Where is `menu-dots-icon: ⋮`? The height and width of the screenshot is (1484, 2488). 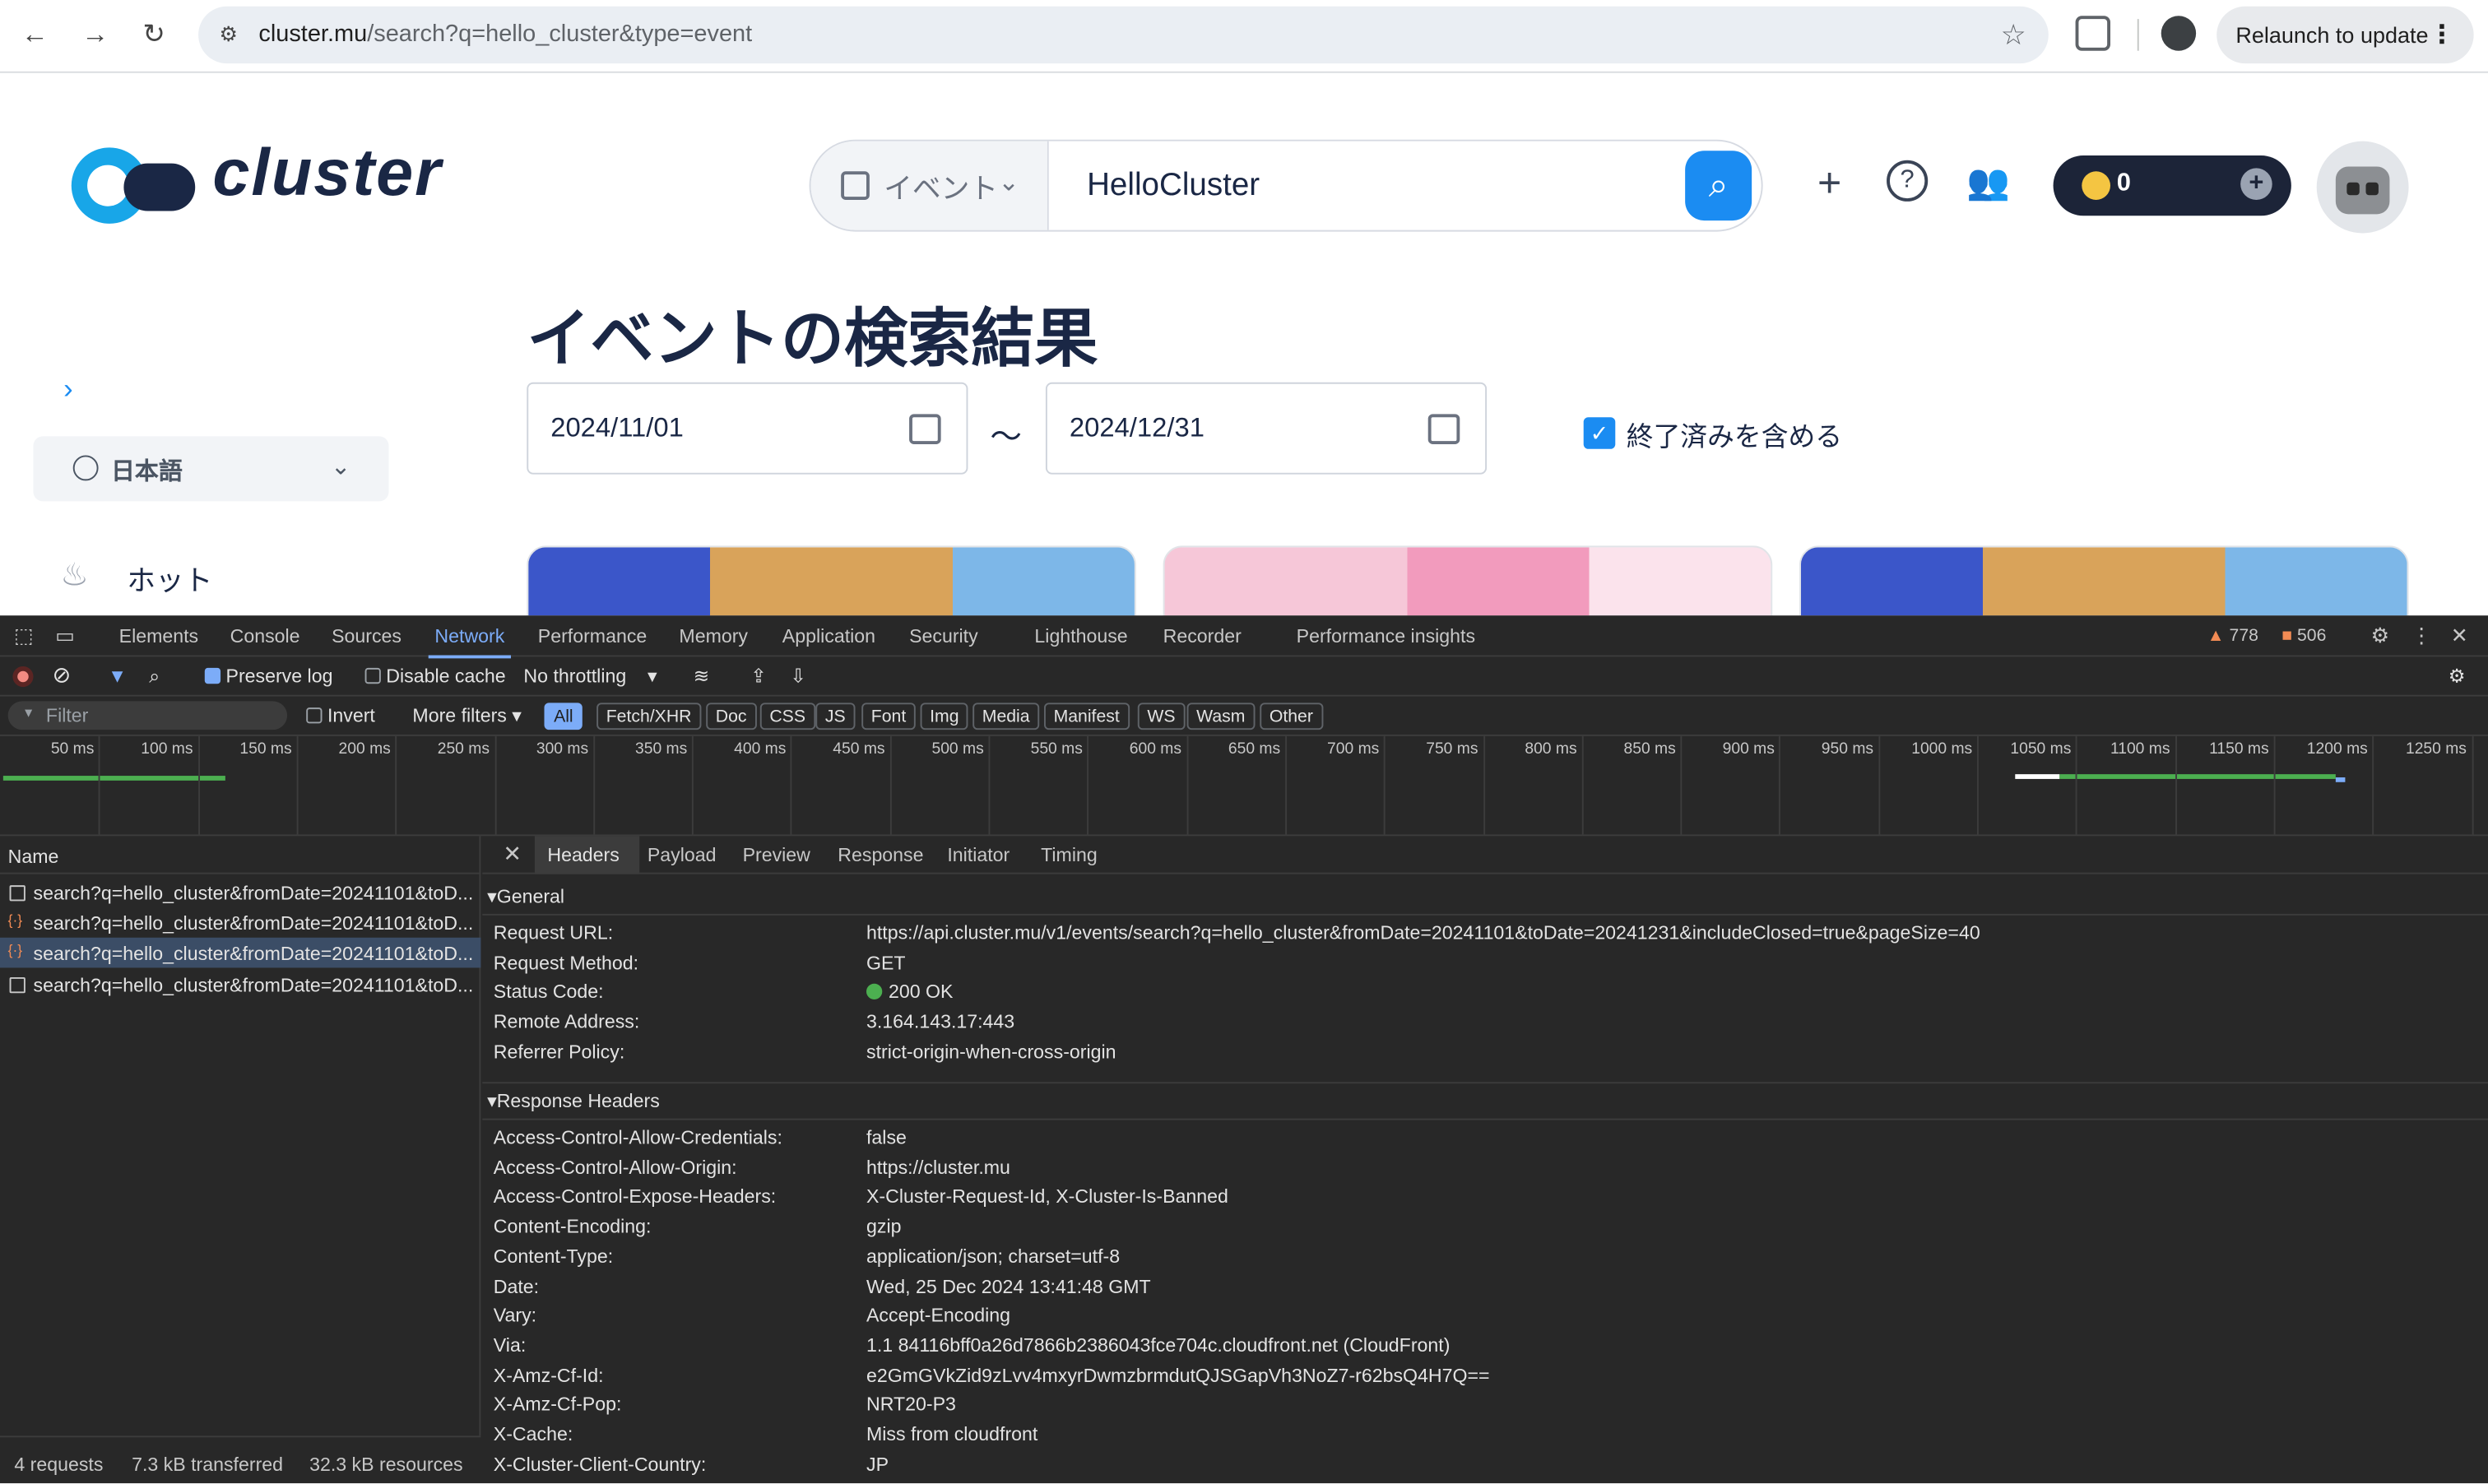
menu-dots-icon: ⋮ is located at coordinates (2442, 35).